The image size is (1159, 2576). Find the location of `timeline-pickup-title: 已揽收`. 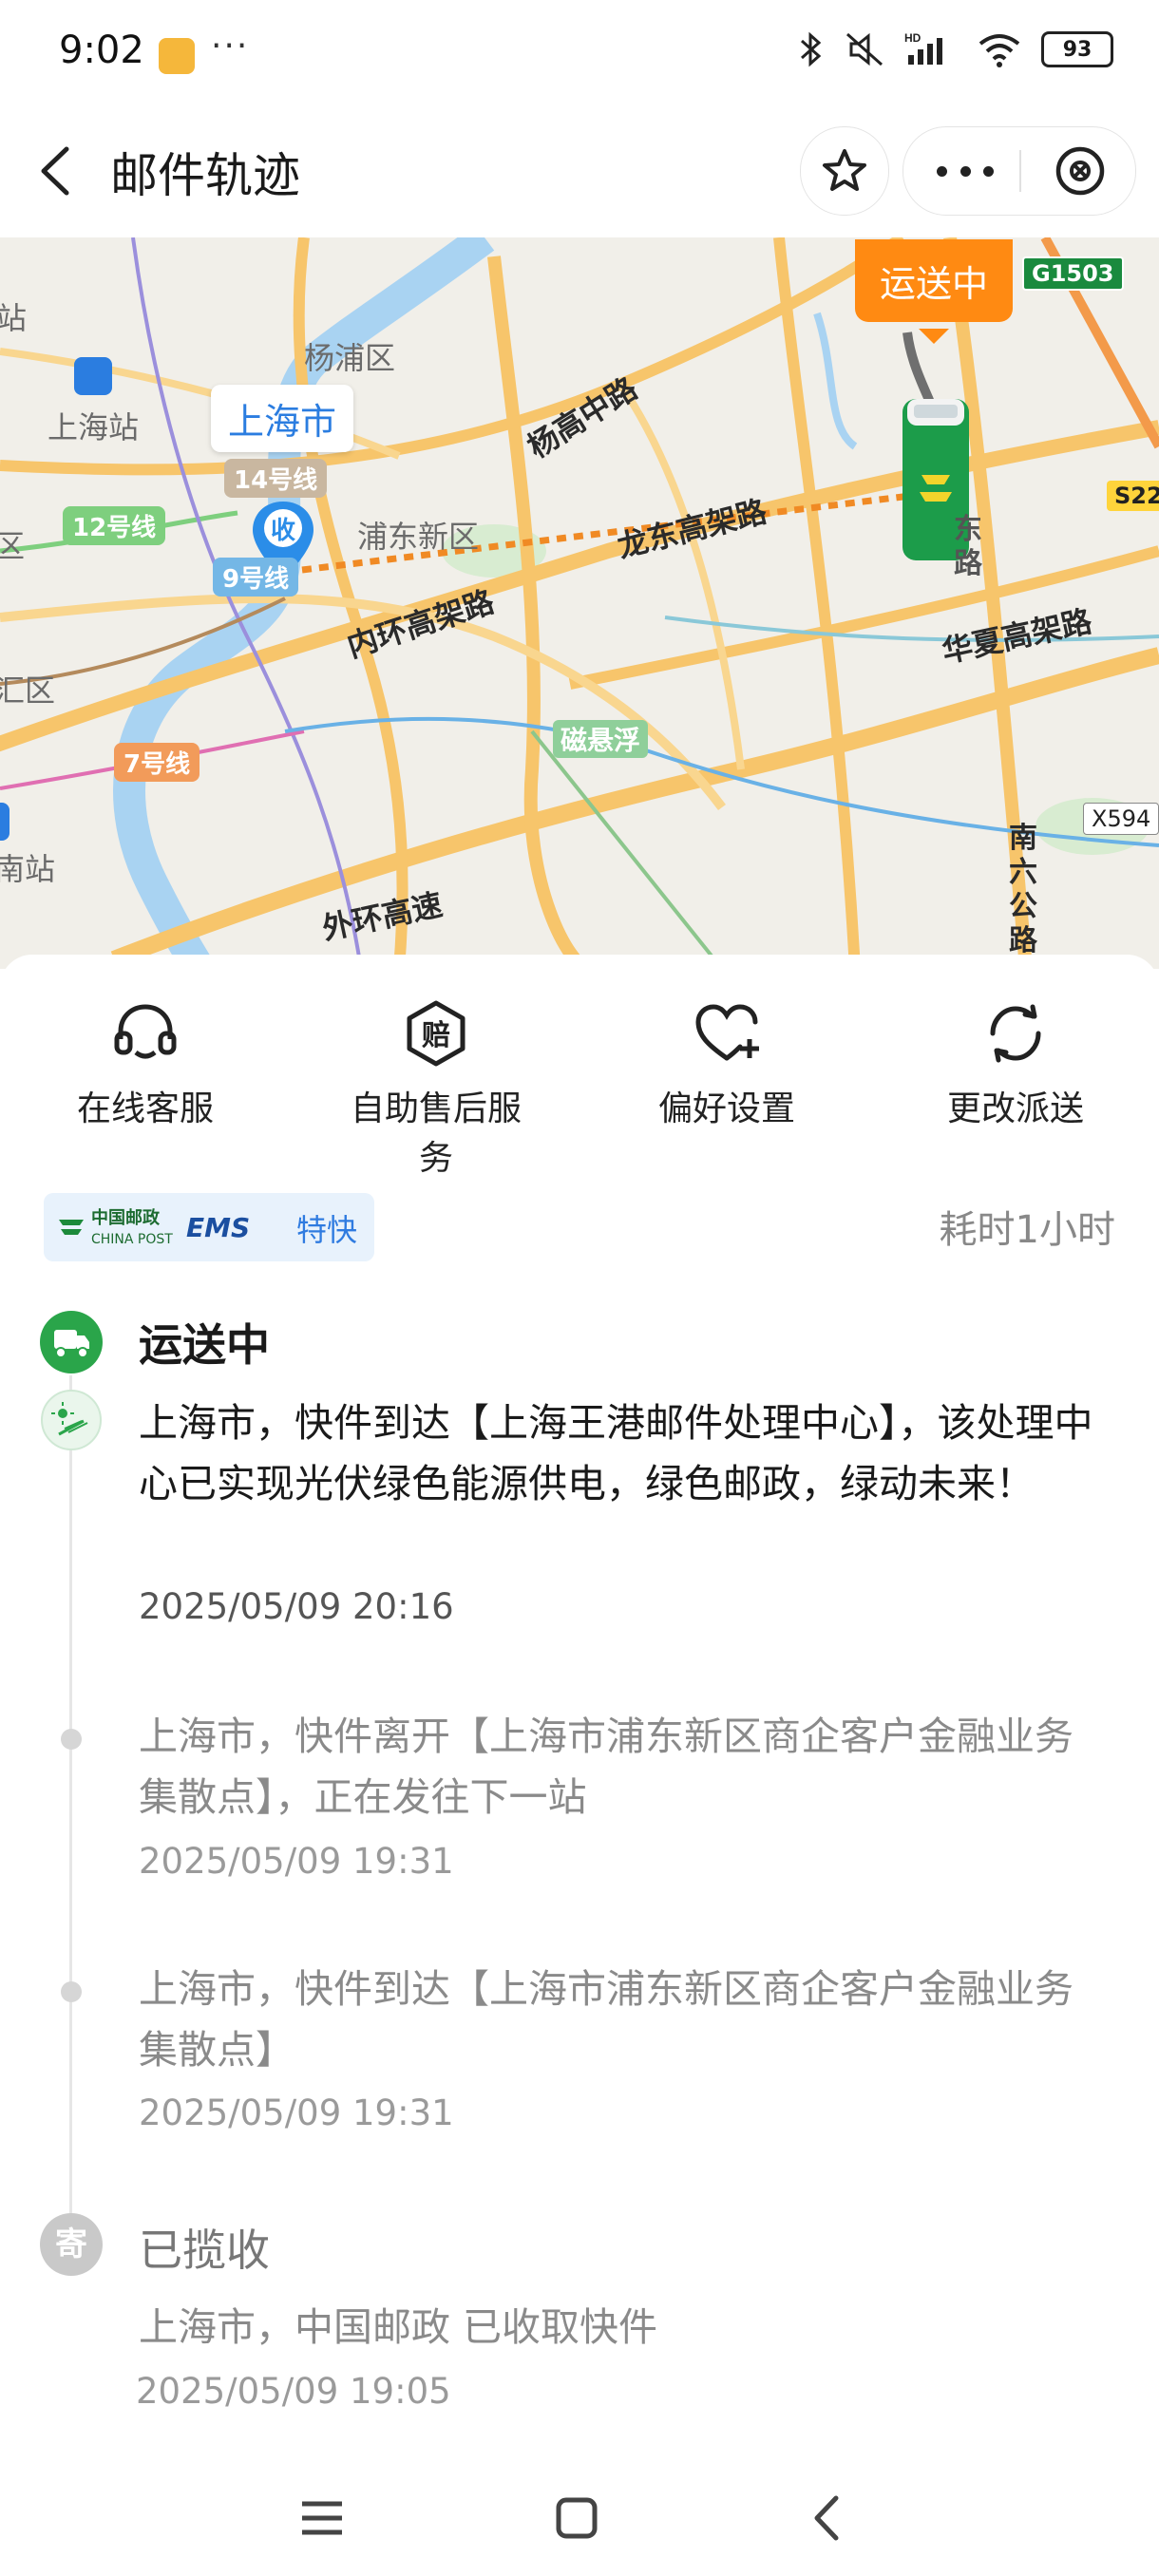

timeline-pickup-title: 已揽收 is located at coordinates (204, 2250).